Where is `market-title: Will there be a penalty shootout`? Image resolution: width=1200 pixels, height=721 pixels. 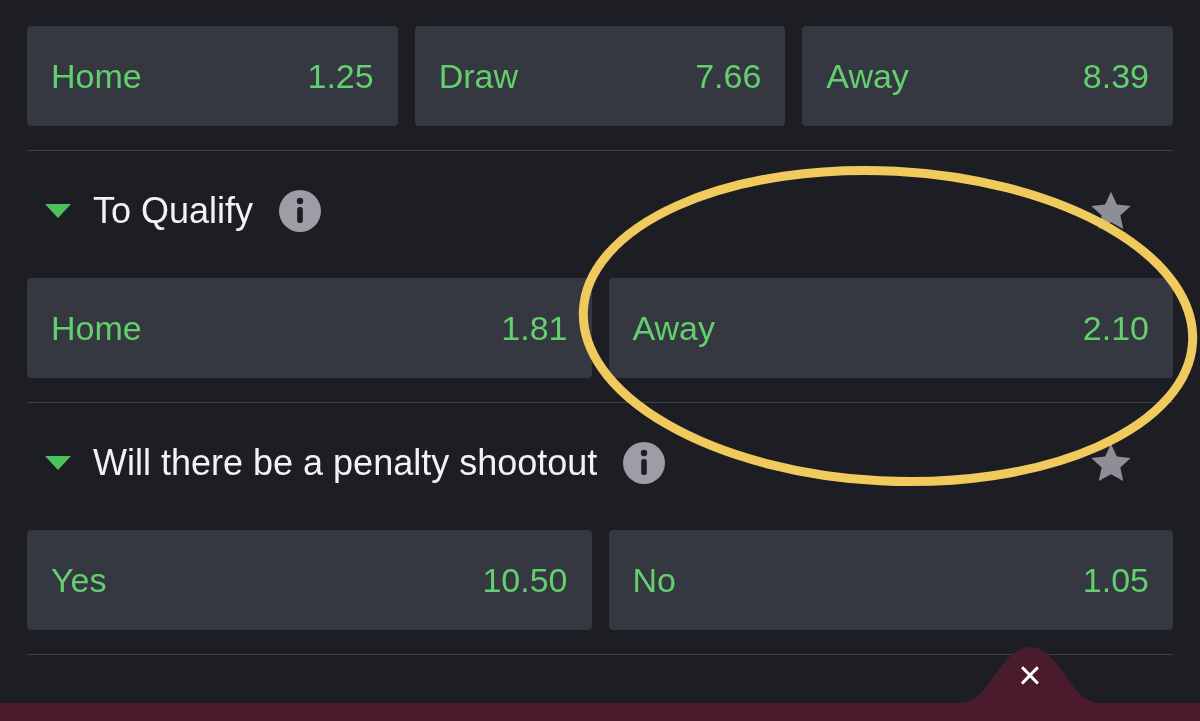 market-title: Will there be a penalty shootout is located at coordinates (345, 463).